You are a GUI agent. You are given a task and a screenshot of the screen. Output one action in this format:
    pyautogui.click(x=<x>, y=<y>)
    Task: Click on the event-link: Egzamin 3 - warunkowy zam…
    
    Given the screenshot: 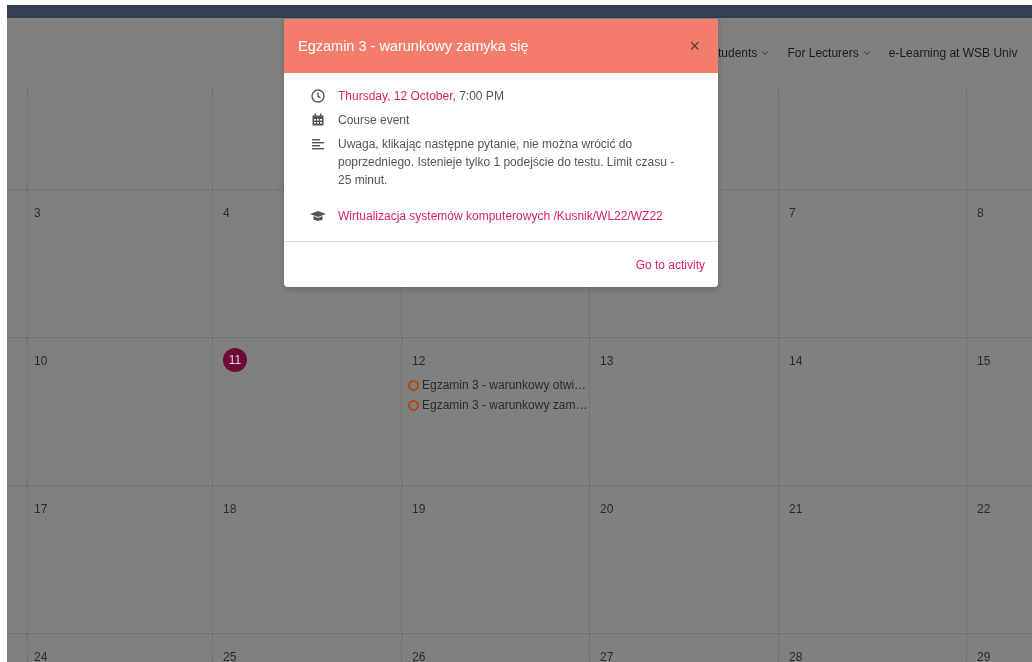 What is the action you would take?
    pyautogui.click(x=505, y=405)
    